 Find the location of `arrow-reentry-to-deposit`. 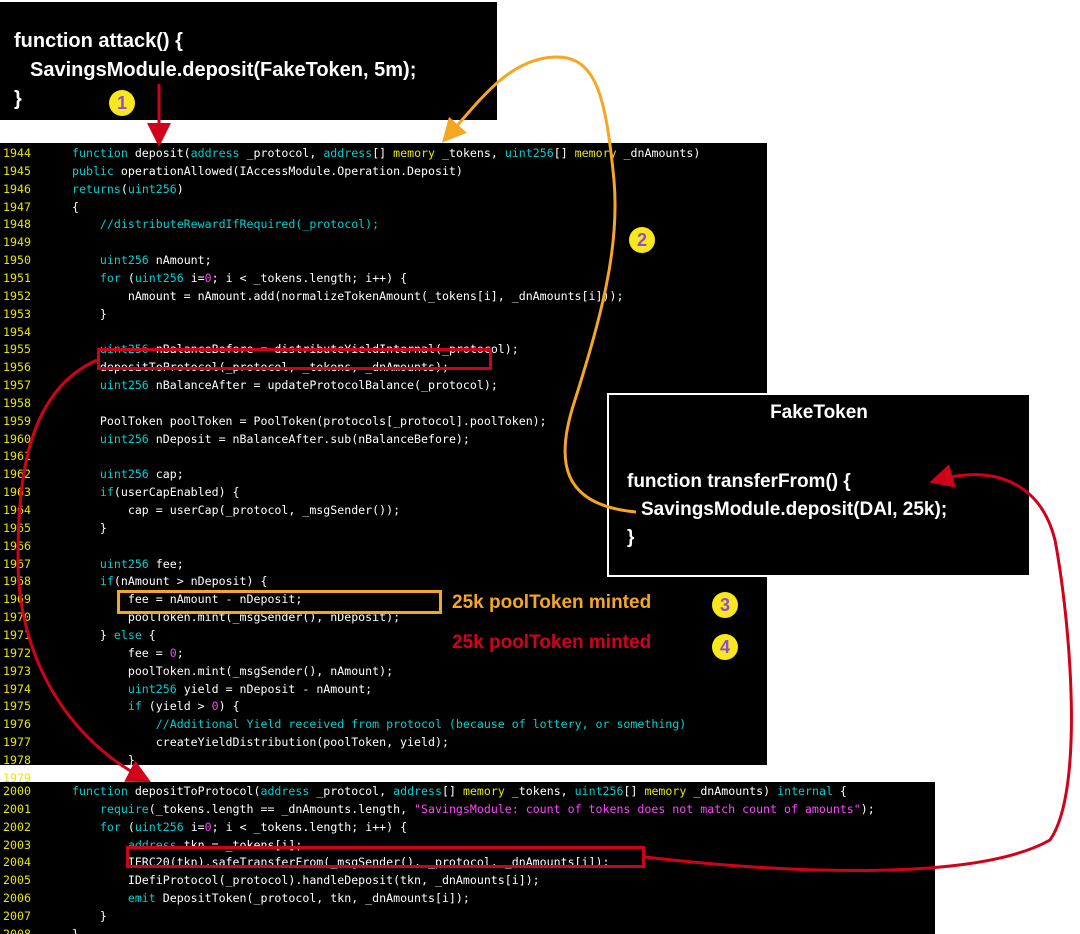

arrow-reentry-to-deposit is located at coordinates (539, 284).